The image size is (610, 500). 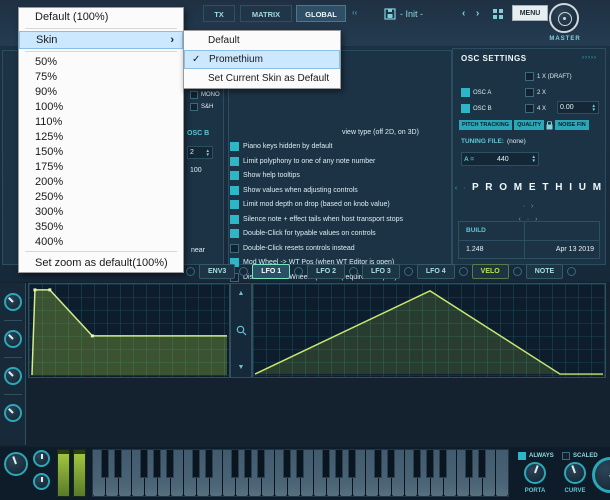 What do you see at coordinates (486, 125) in the screenshot?
I see `pitch-tracking-button: PITCH TRACKING` at bounding box center [486, 125].